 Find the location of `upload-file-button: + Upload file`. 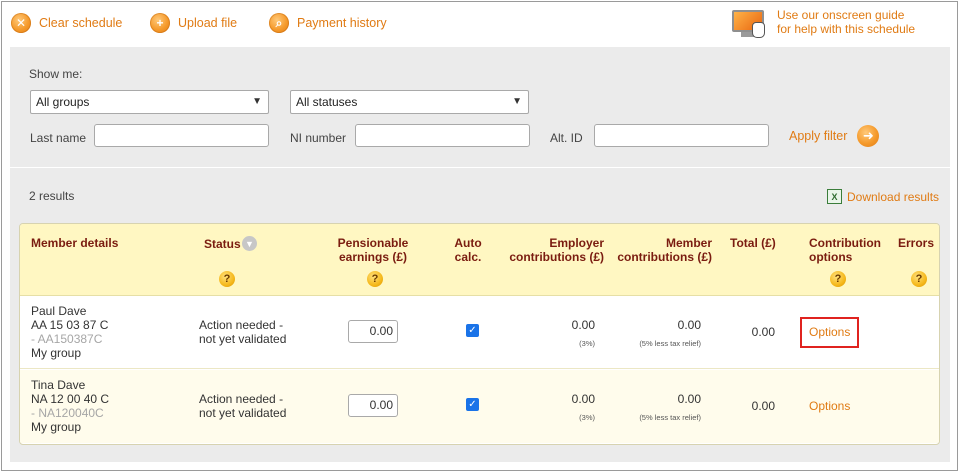

upload-file-button: + Upload file is located at coordinates (193, 23).